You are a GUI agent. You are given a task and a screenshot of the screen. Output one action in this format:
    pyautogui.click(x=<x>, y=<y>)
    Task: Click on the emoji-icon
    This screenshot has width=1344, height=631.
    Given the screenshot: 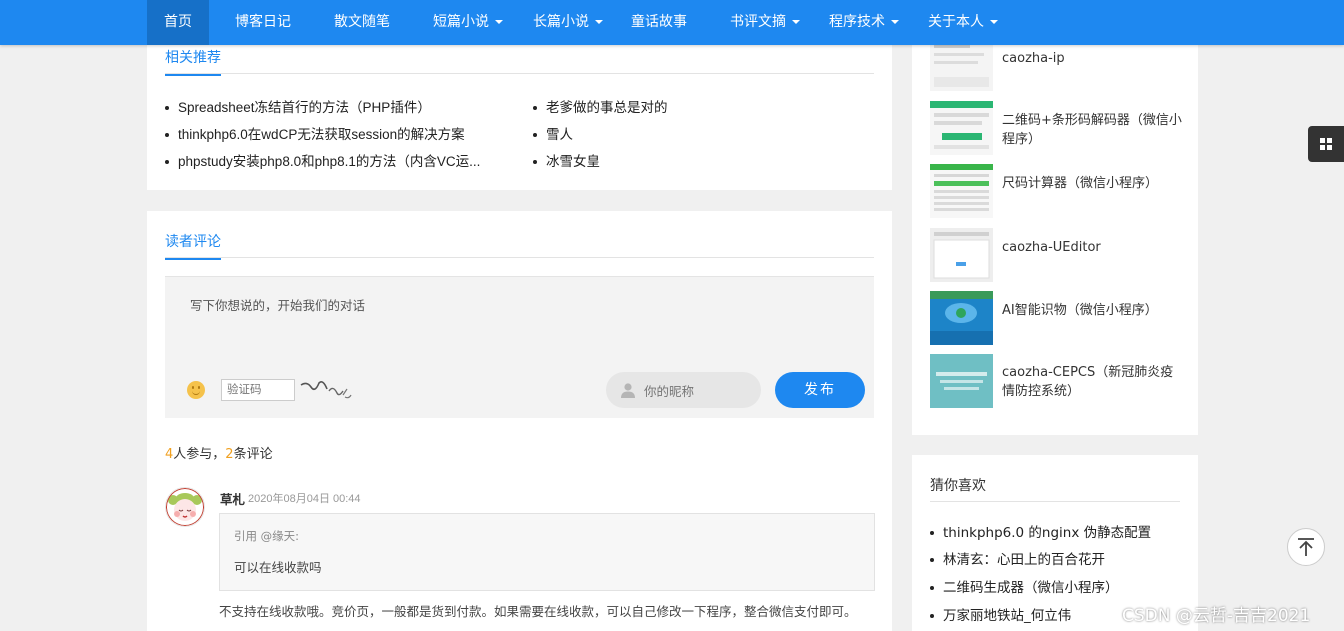 What is the action you would take?
    pyautogui.click(x=196, y=390)
    